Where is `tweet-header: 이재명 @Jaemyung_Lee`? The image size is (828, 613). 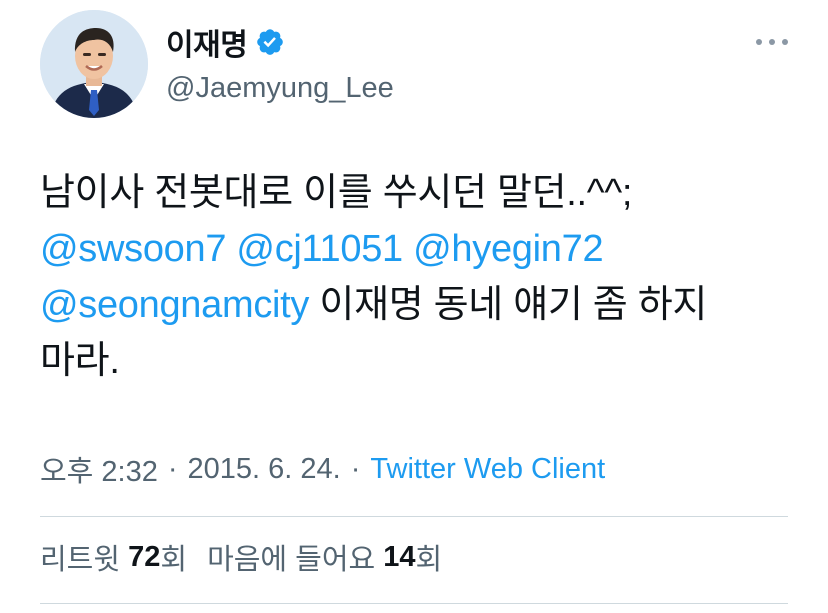 tweet-header: 이재명 @Jaemyung_Lee is located at coordinates (217, 64).